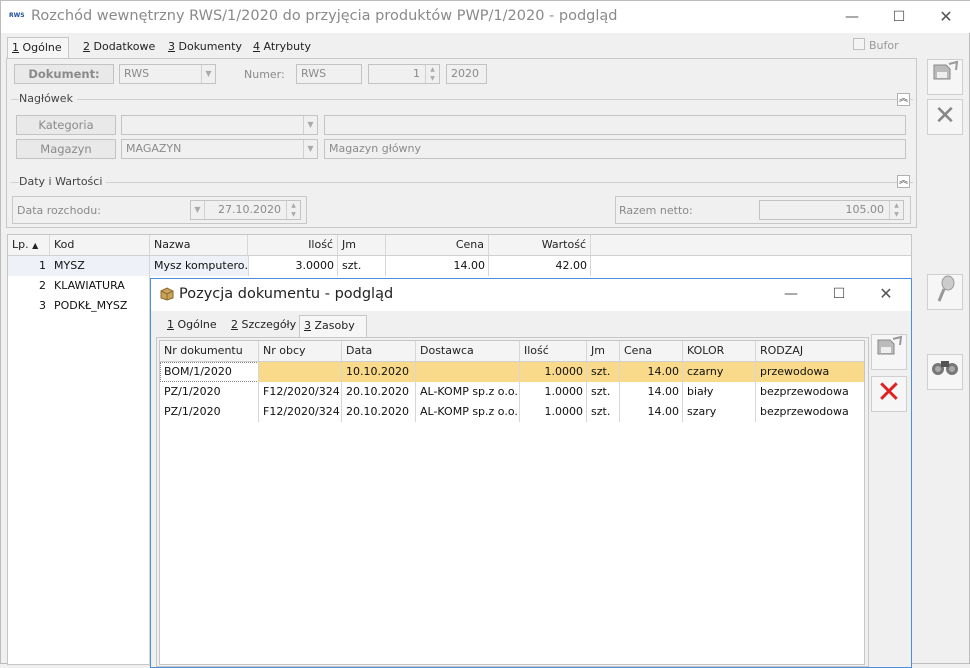 This screenshot has width=970, height=668. I want to click on number-field: 1 ▲ ▼, so click(404, 74).